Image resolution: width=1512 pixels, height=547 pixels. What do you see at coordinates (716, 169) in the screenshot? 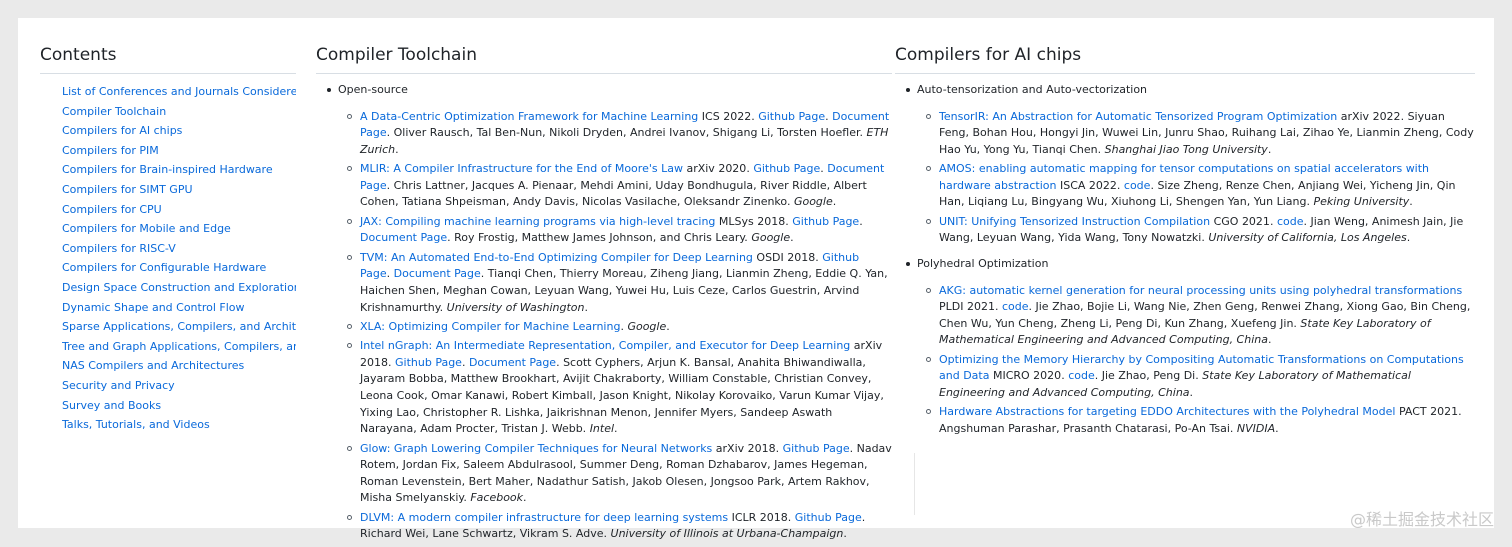
I see `paper-venue: arXiv 2020` at bounding box center [716, 169].